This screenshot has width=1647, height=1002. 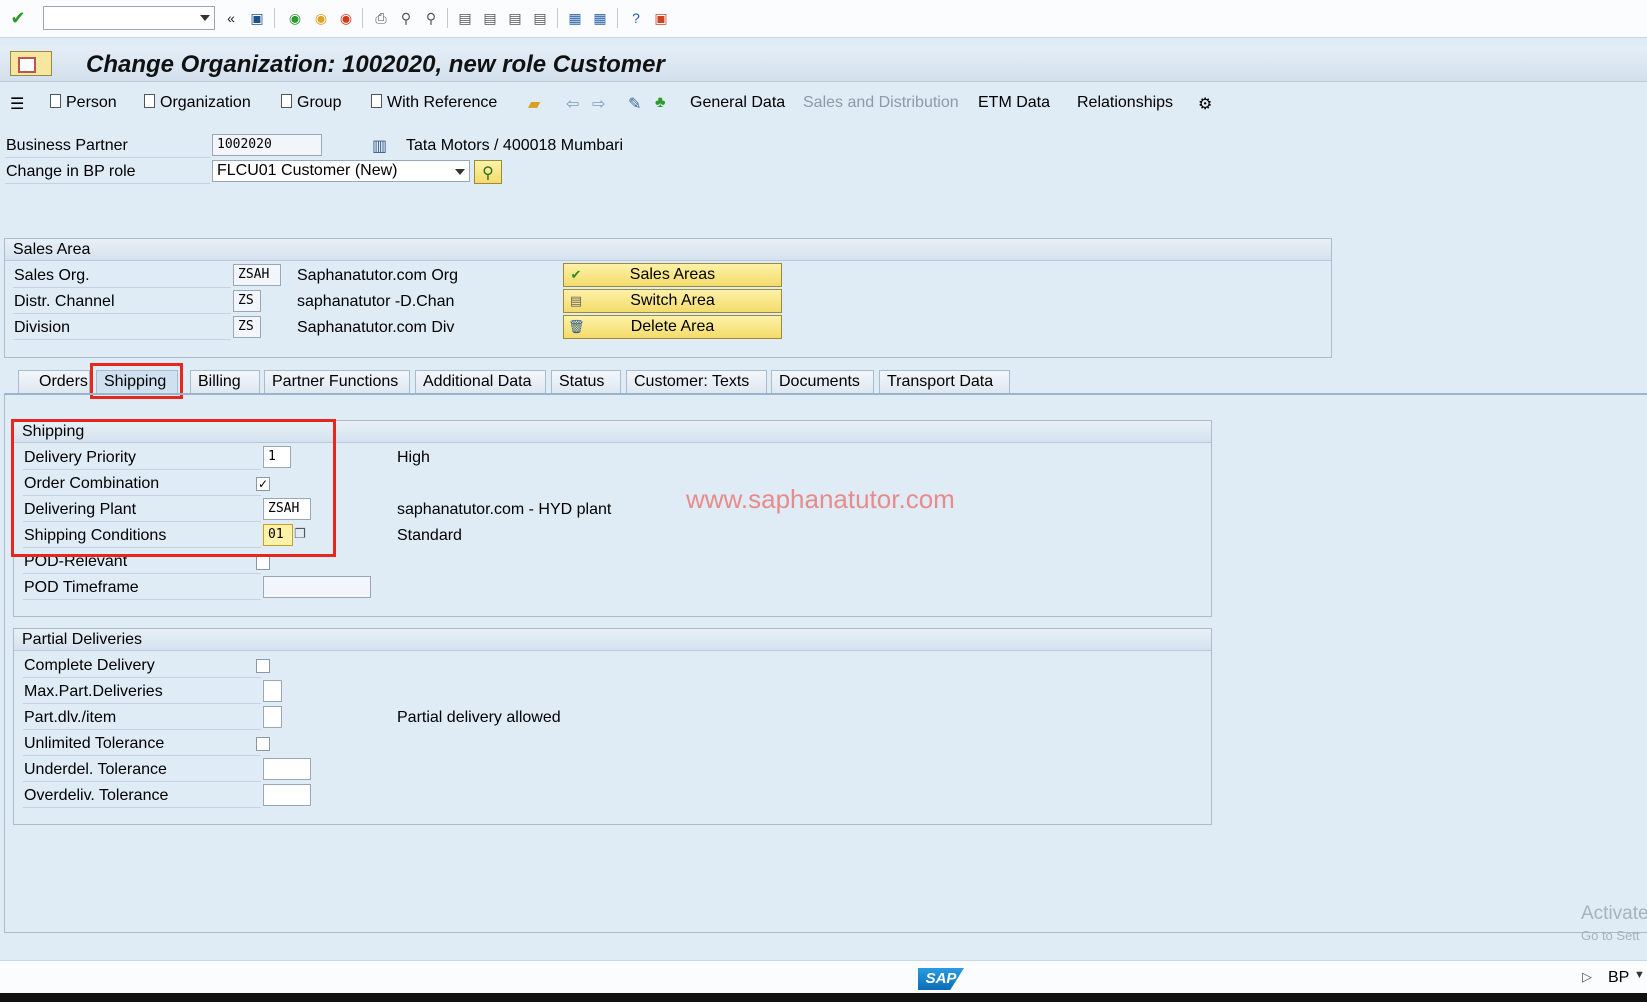 What do you see at coordinates (672, 301) in the screenshot?
I see `switch-area-button: ▤ Switch Area` at bounding box center [672, 301].